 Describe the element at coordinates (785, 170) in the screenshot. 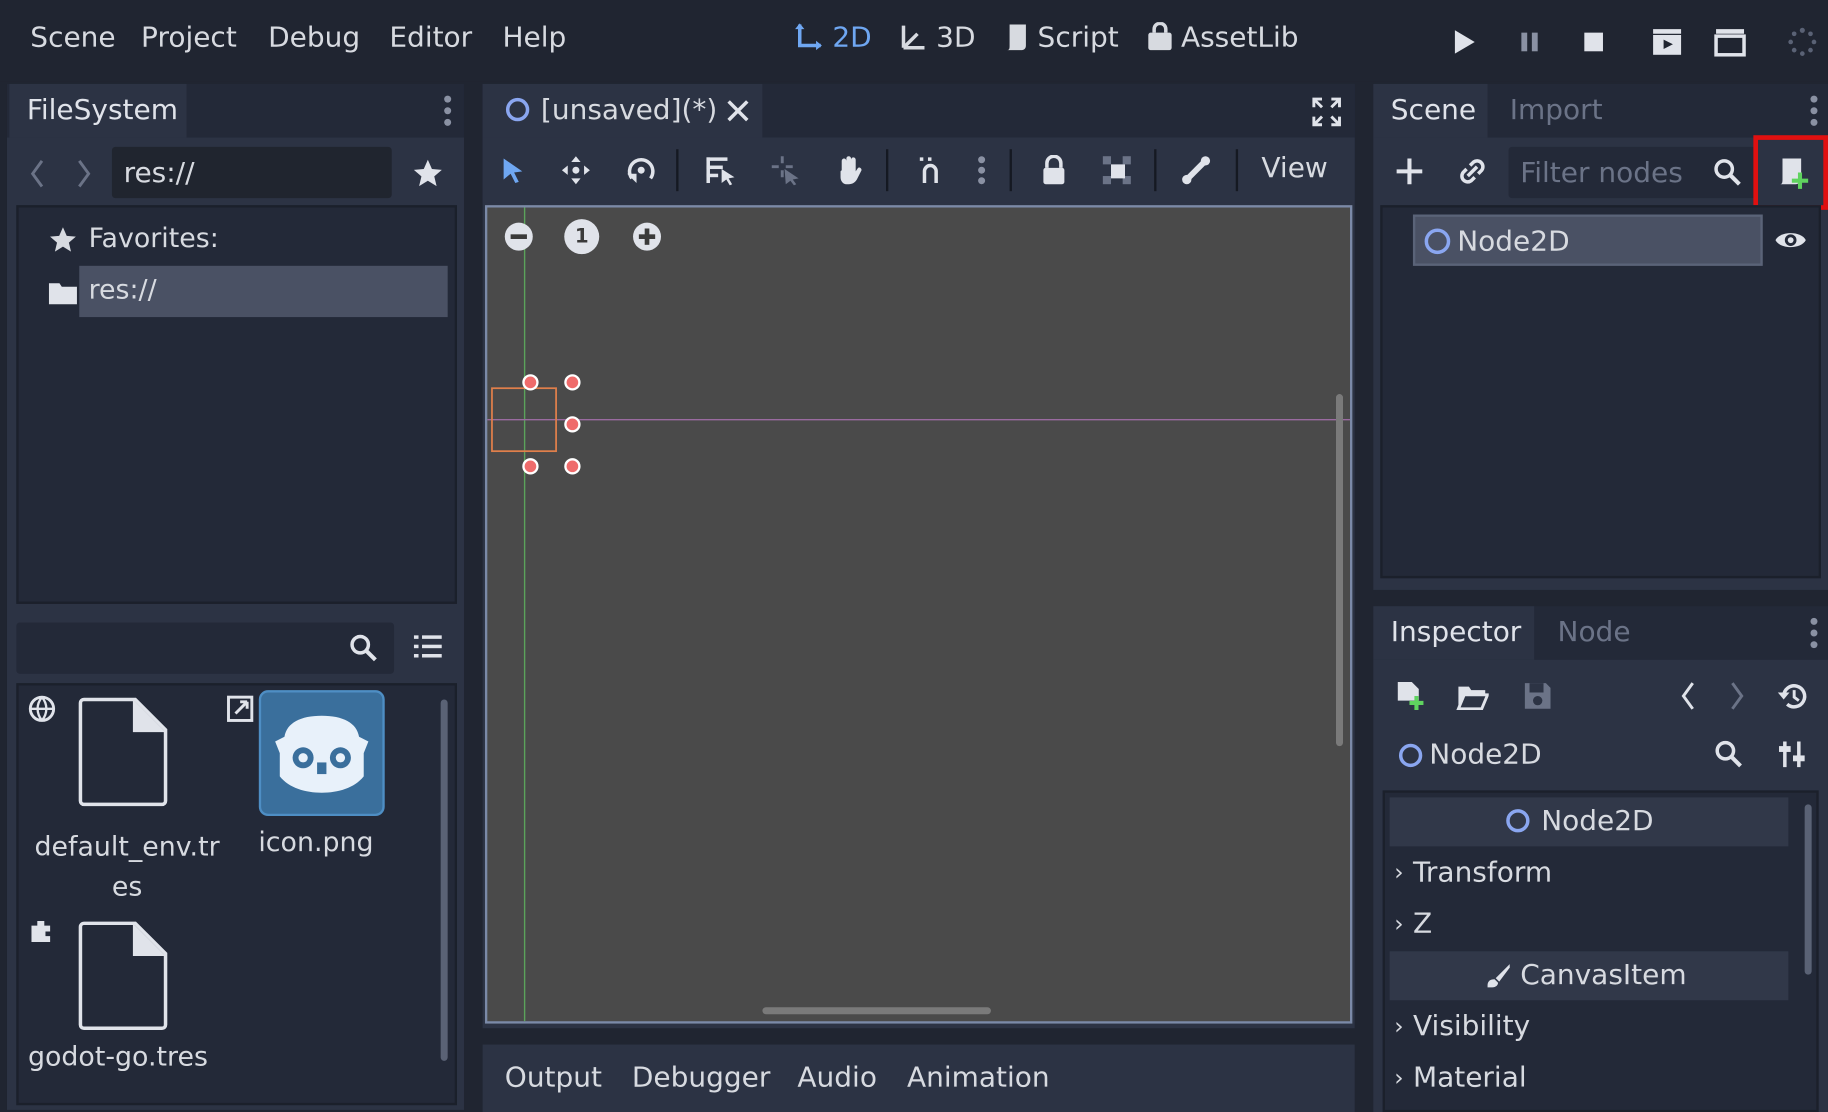

I see `pivot-tool-icon` at that location.